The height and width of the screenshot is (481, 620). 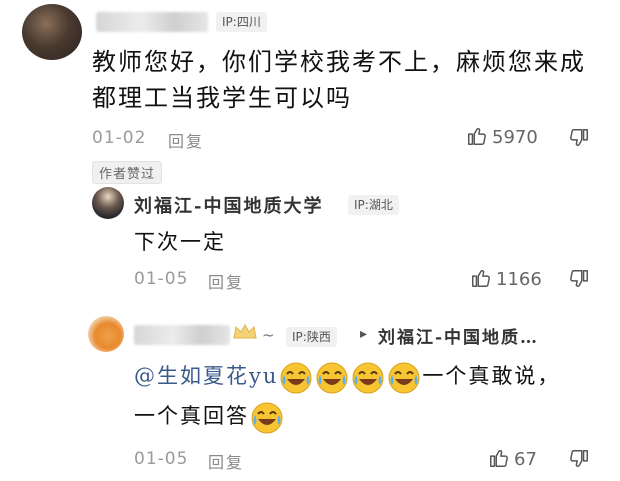 I want to click on reply-text-fragment: 一个真回答, so click(x=191, y=416).